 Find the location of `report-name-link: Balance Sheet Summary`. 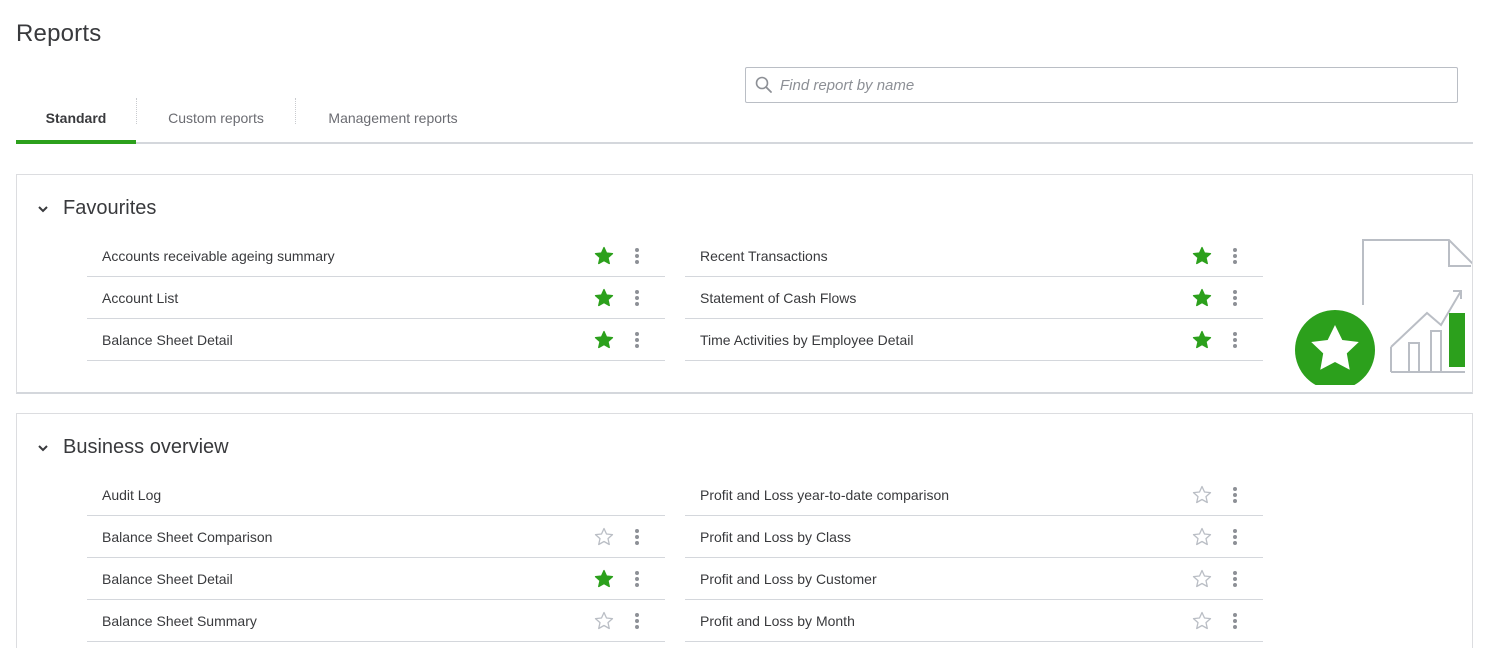

report-name-link: Balance Sheet Summary is located at coordinates (179, 621).